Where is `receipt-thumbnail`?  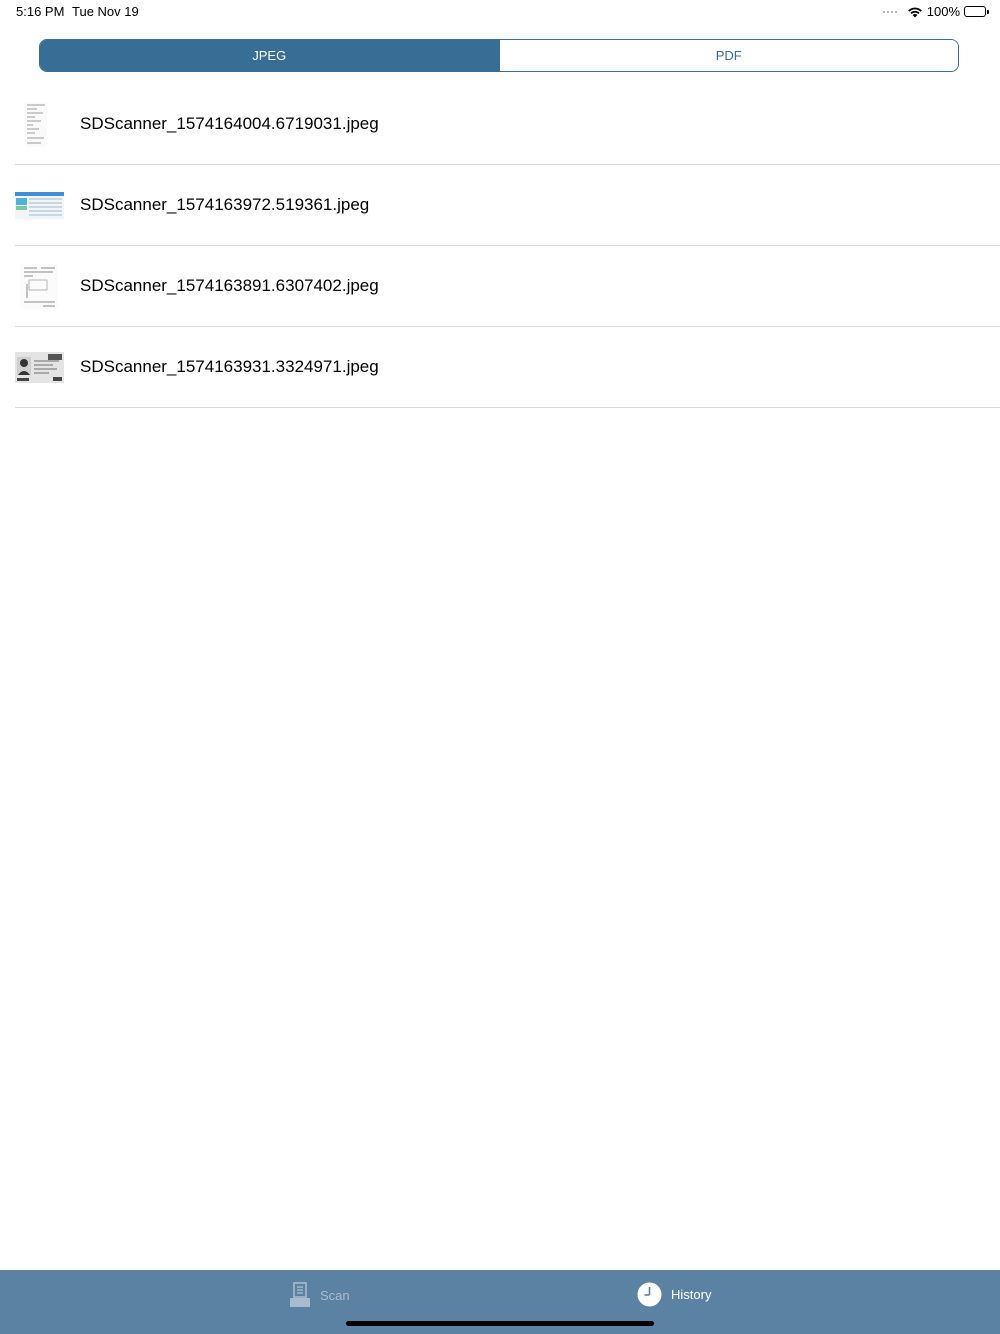
receipt-thumbnail is located at coordinates (39, 124).